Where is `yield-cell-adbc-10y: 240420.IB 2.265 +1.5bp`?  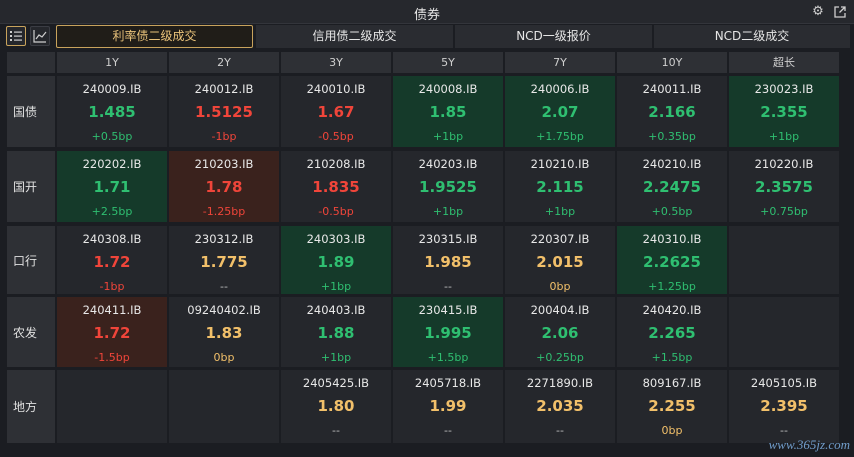
yield-cell-adbc-10y: 240420.IB 2.265 +1.5bp is located at coordinates (672, 332).